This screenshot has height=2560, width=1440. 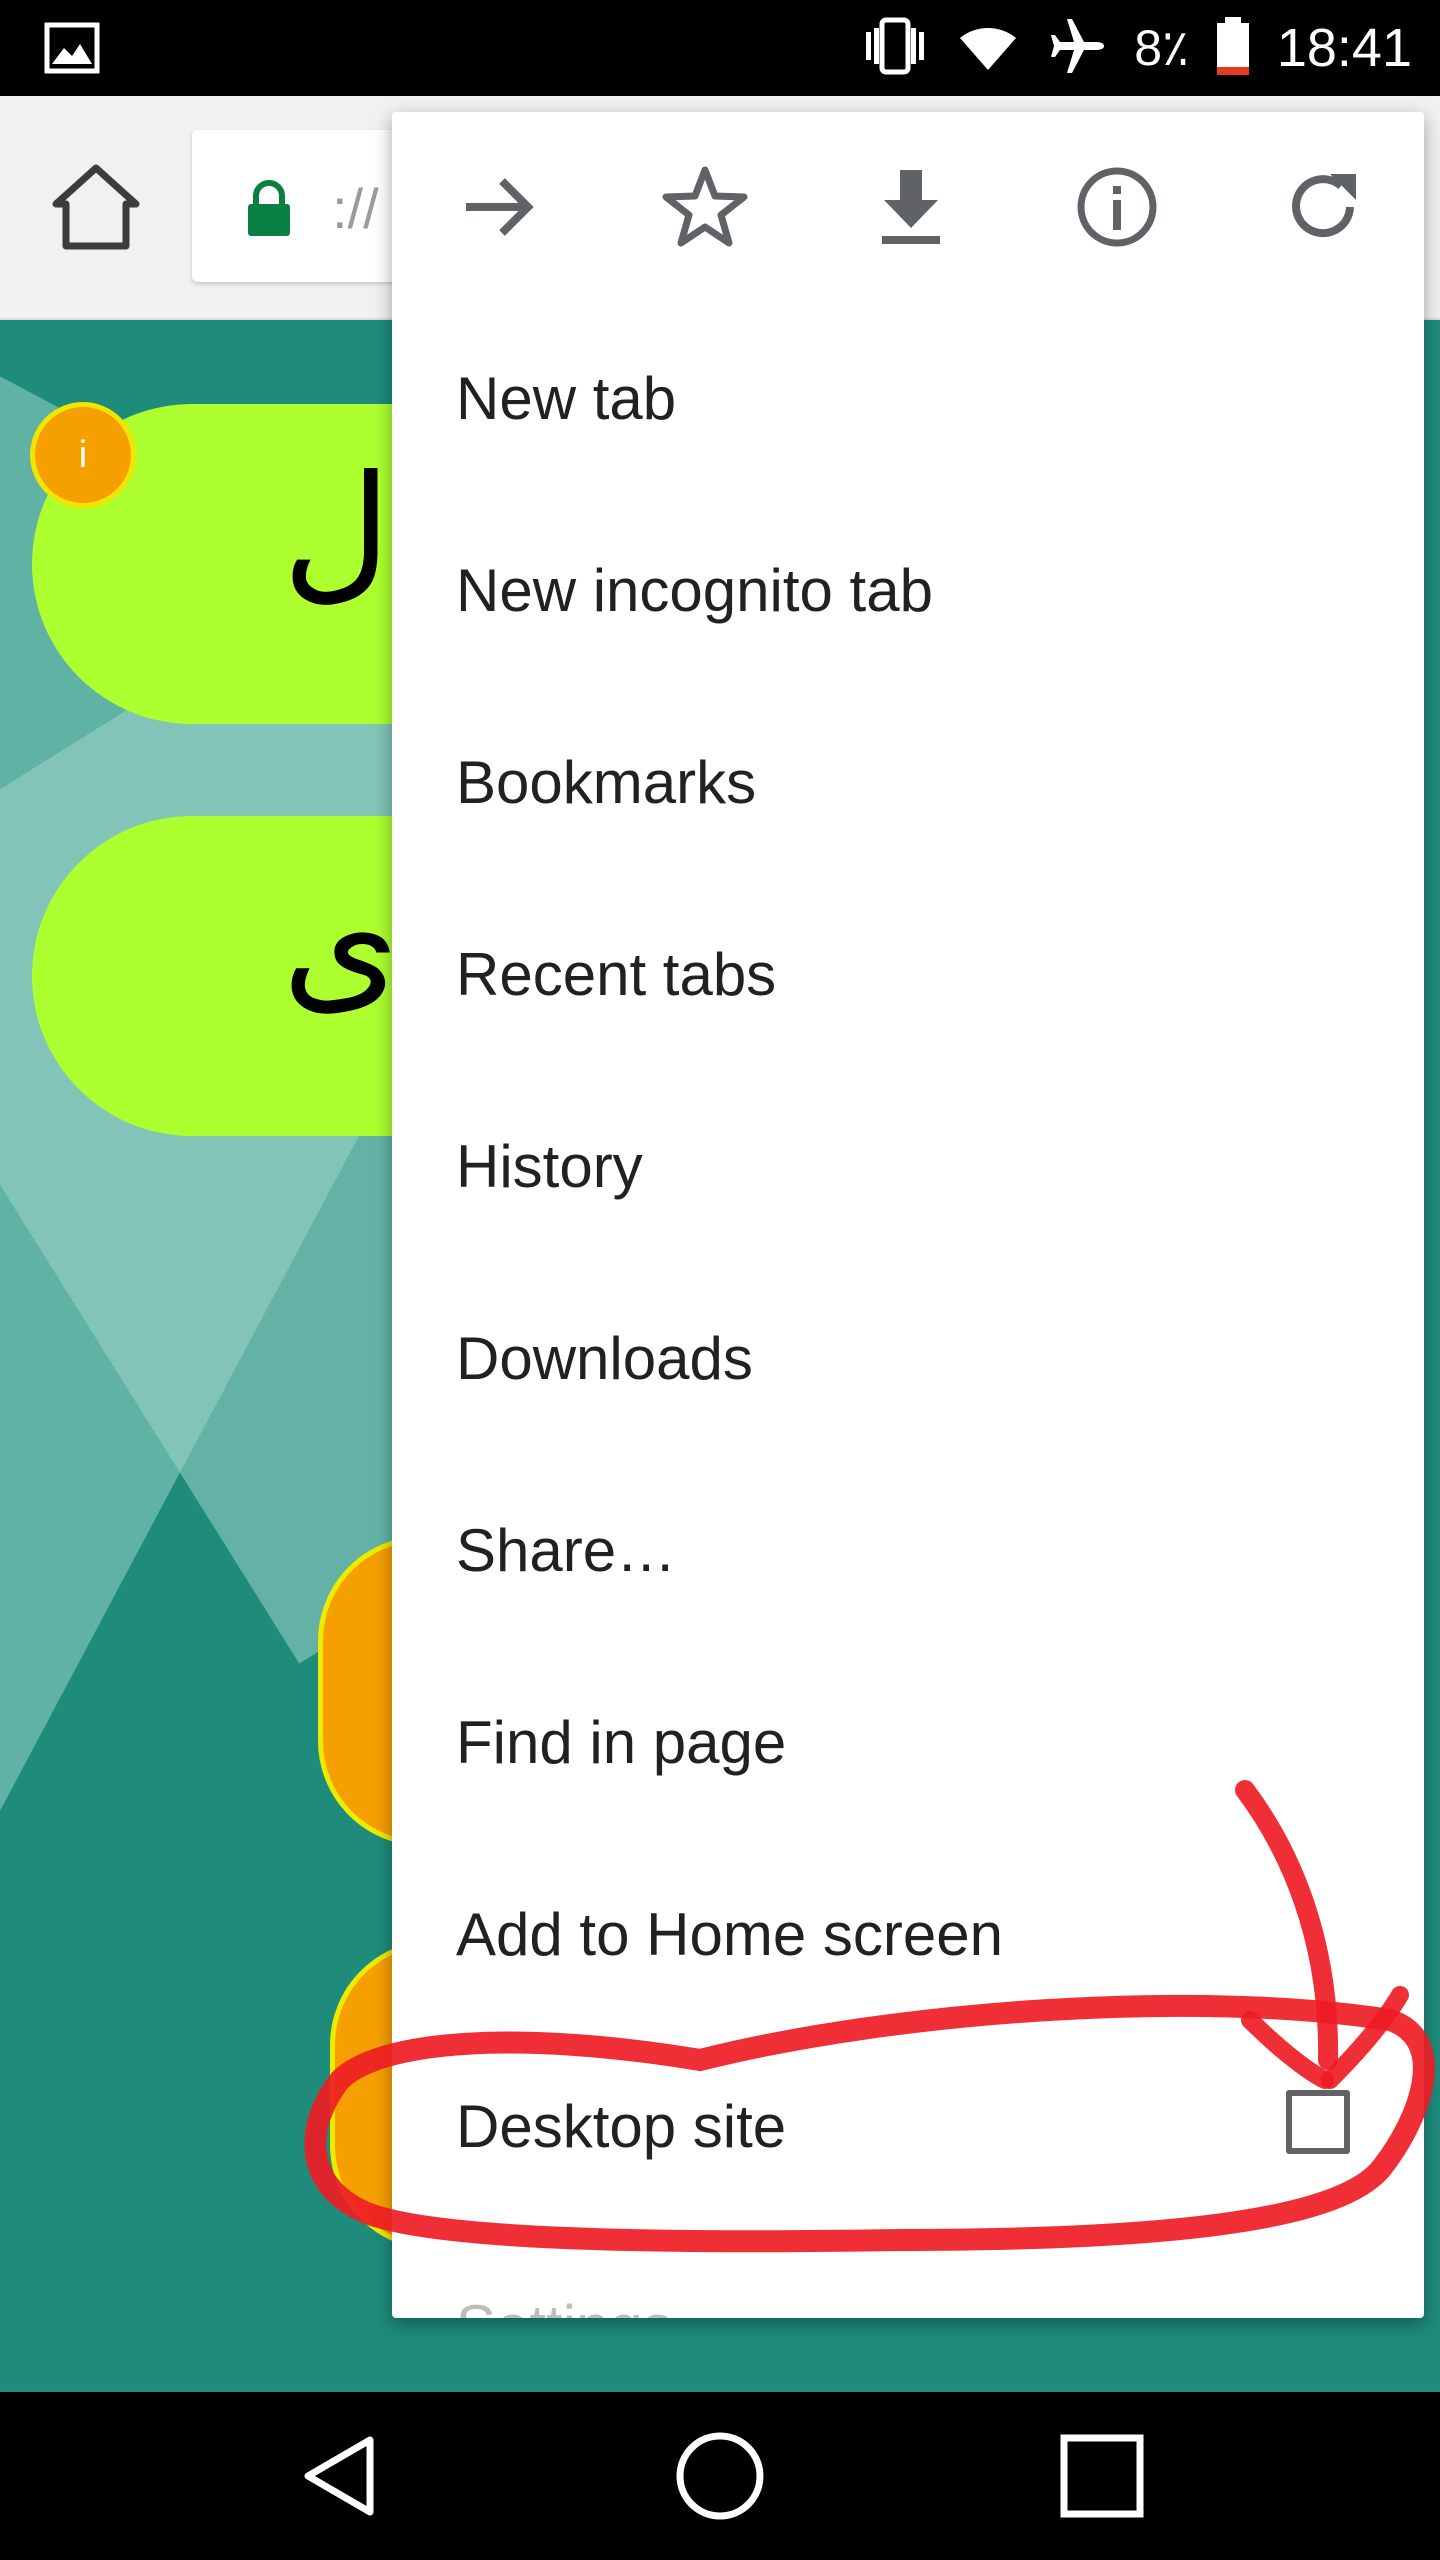 What do you see at coordinates (606, 782) in the screenshot?
I see `menu-item-label: Bookmarks` at bounding box center [606, 782].